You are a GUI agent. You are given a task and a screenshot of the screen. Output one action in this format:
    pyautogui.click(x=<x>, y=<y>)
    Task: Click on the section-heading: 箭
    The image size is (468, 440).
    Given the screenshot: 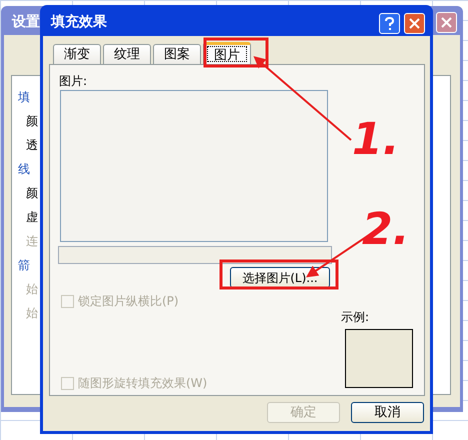 What is the action you would take?
    pyautogui.click(x=24, y=265)
    